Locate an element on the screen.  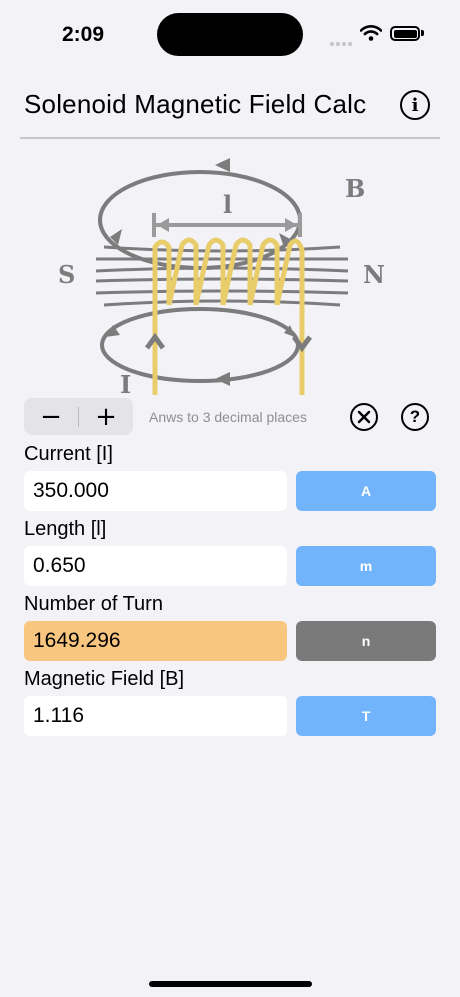
current-input: 350.000 is located at coordinates (155, 491).